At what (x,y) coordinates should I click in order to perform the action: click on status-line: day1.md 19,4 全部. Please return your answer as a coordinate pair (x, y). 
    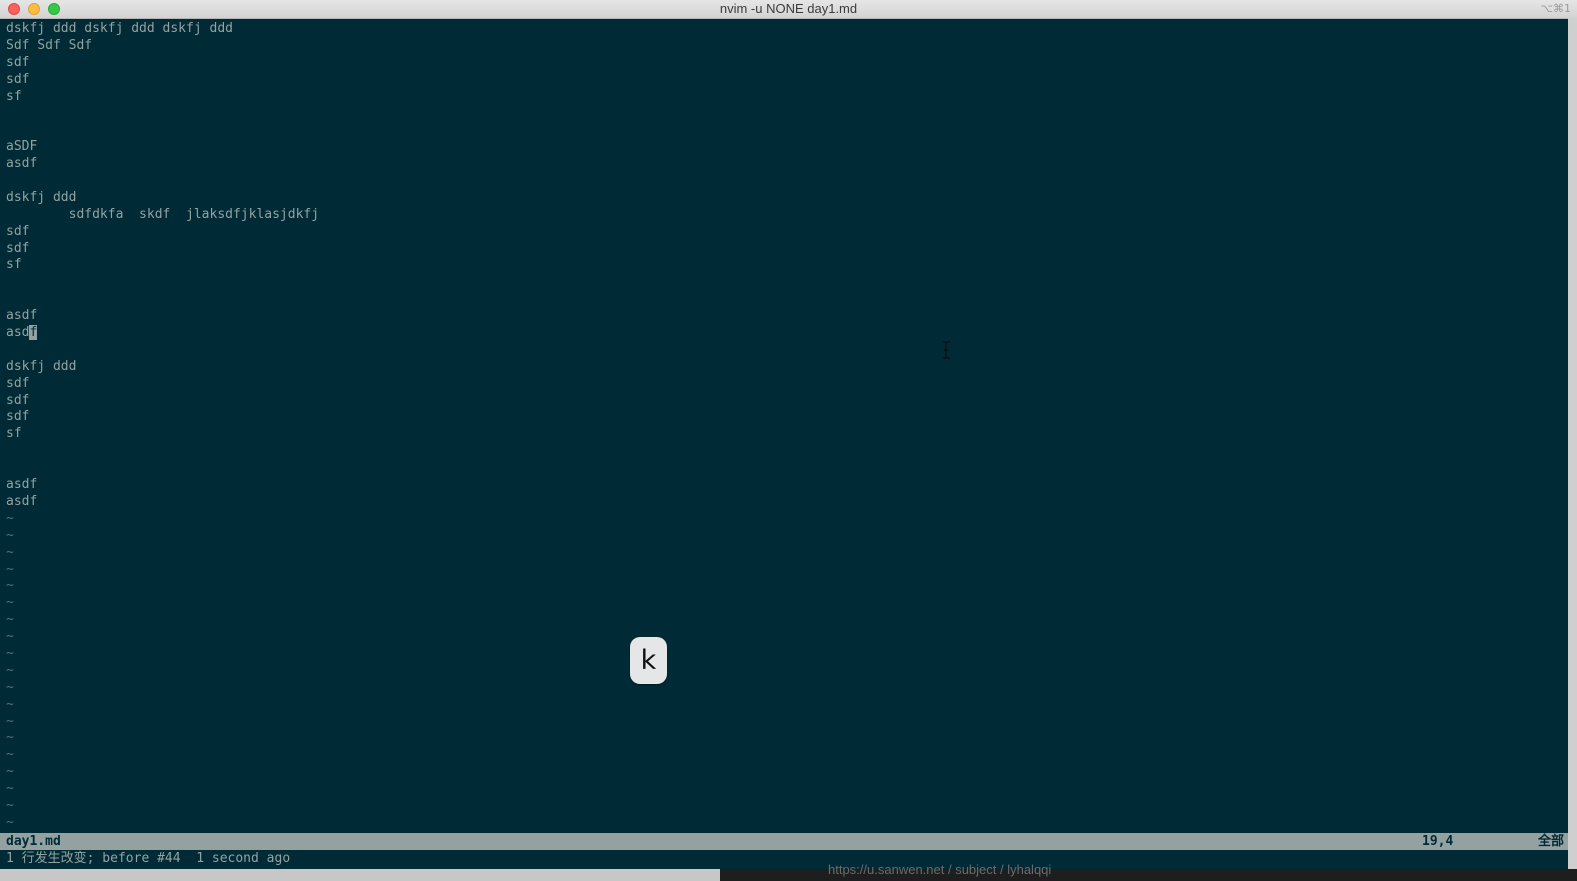
    Looking at the image, I should click on (784, 841).